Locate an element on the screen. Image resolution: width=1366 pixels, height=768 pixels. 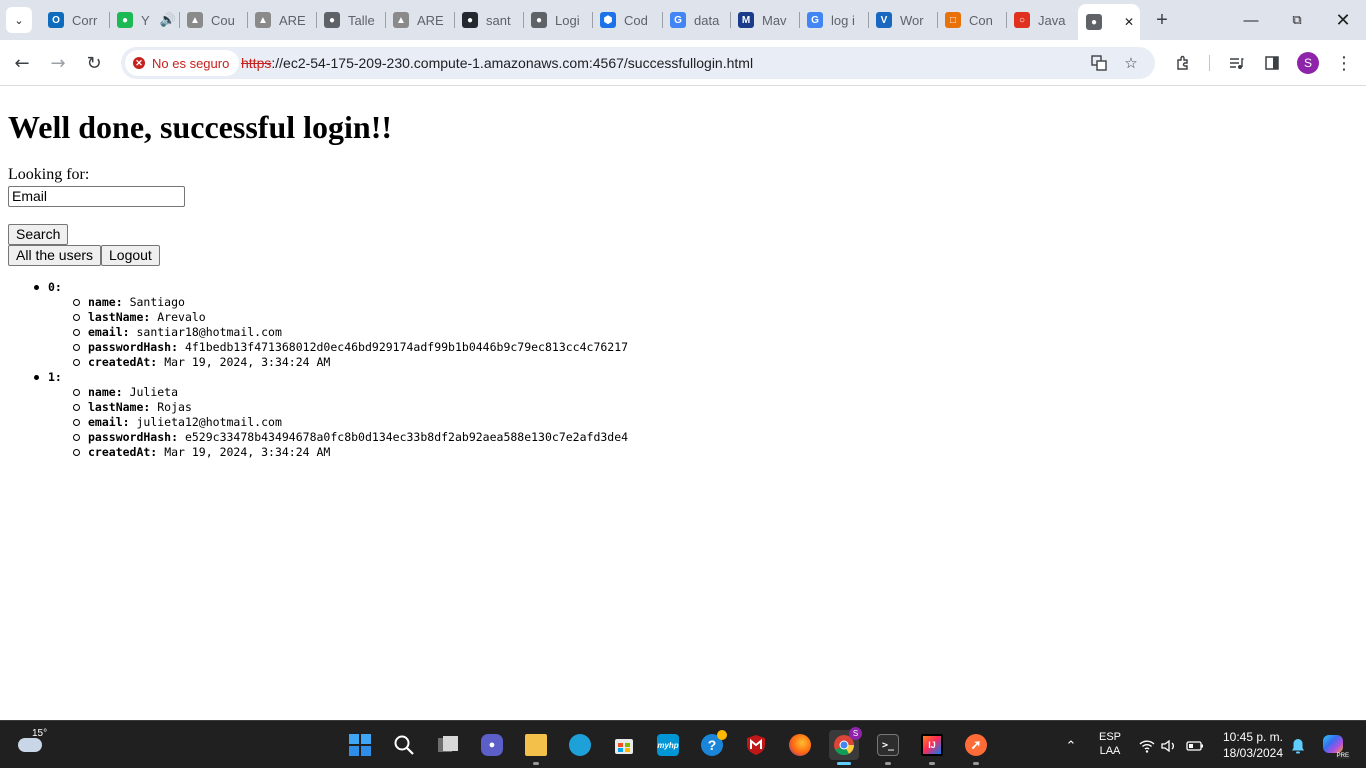
browser-tab: V Wor is located at coordinates (907, 20).